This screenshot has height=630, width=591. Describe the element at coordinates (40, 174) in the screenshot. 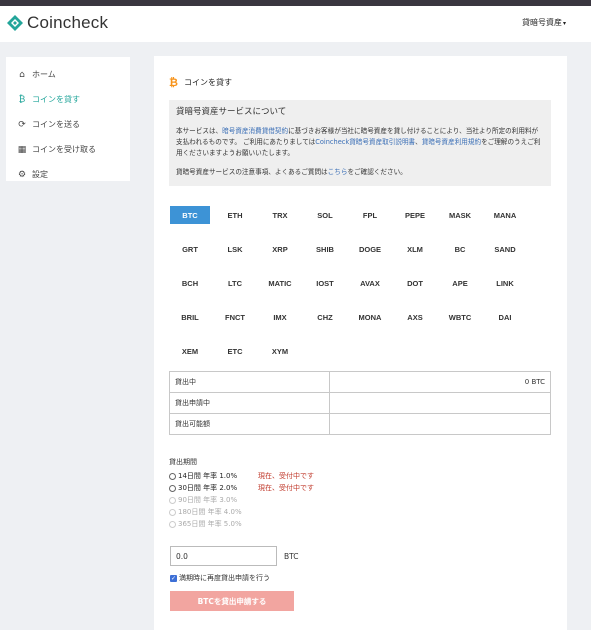

I see `sidebar-item-label: 設定` at that location.